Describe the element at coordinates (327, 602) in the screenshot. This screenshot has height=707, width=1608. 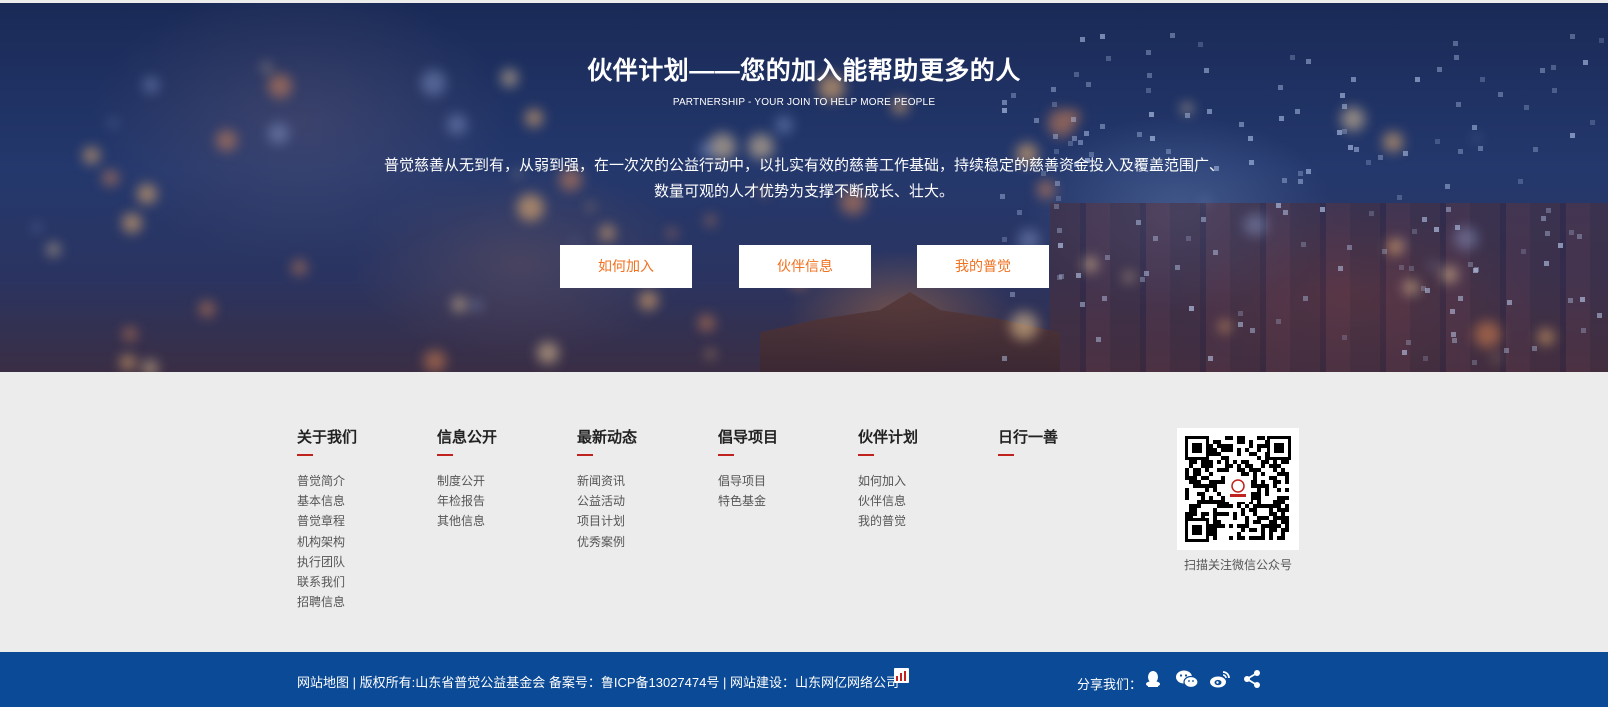
I see `footer-link: 招聘信息` at that location.